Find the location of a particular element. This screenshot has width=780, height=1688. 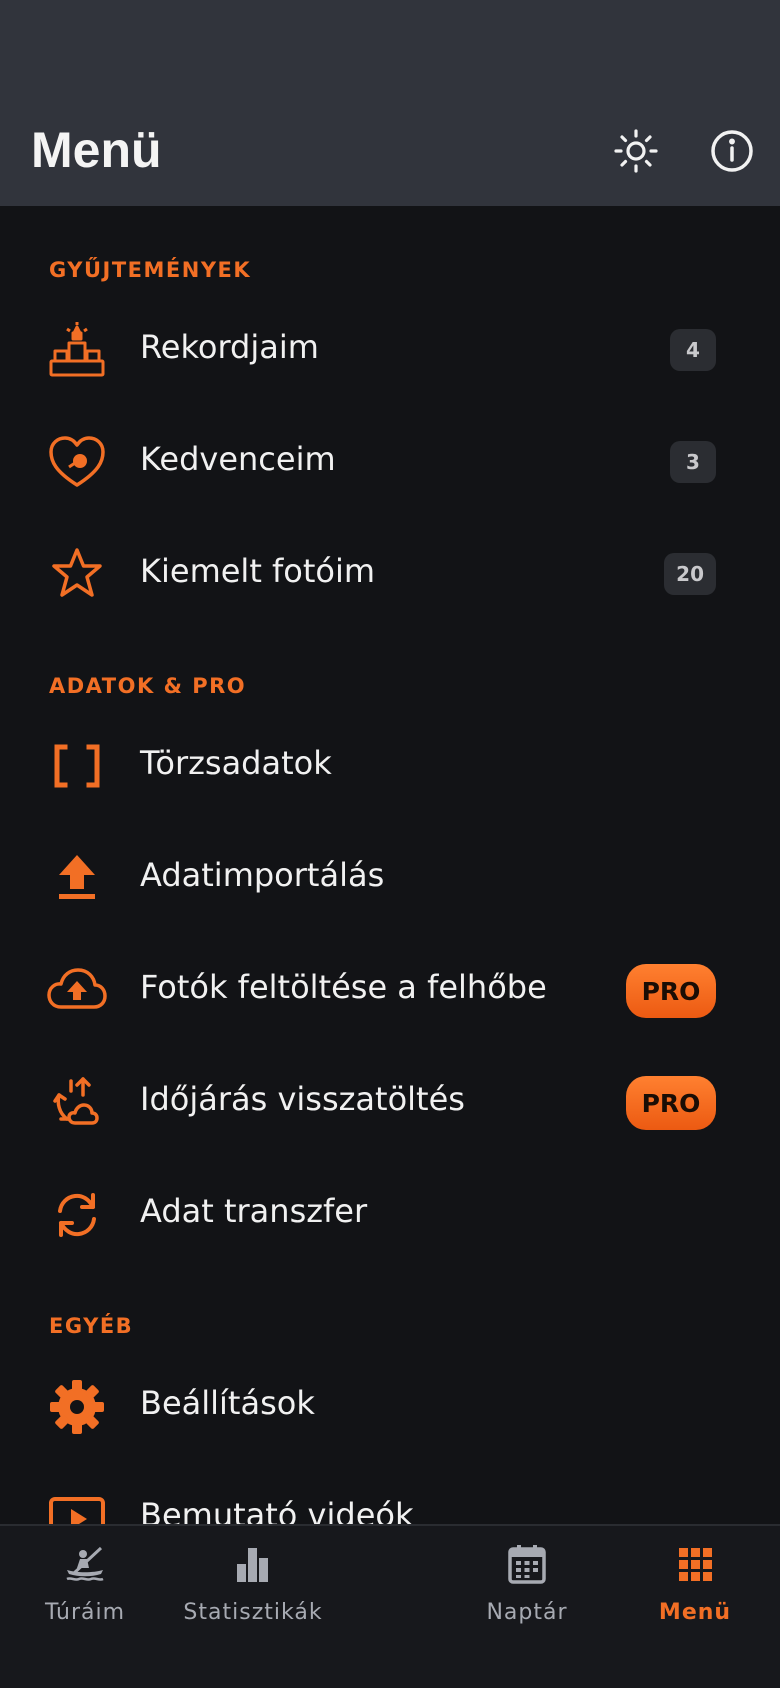

tab-label: Menü is located at coordinates (695, 1612).